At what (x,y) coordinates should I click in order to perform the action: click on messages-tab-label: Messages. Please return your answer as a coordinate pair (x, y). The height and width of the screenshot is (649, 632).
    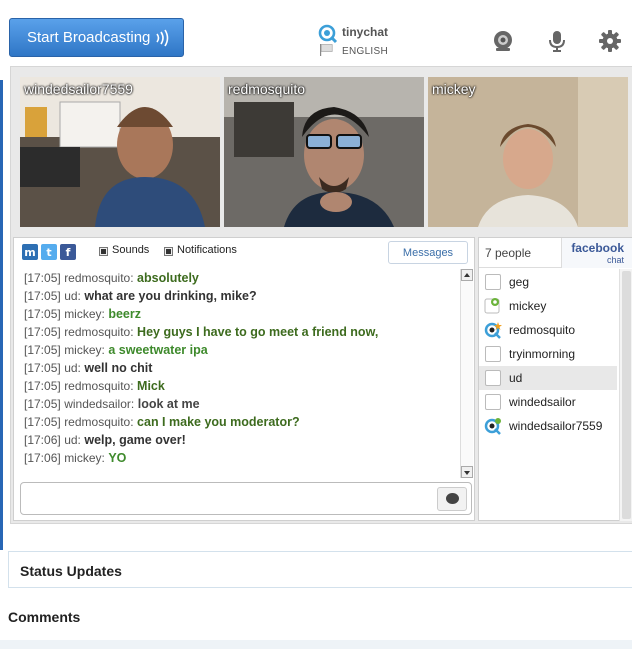
    Looking at the image, I should click on (428, 252).